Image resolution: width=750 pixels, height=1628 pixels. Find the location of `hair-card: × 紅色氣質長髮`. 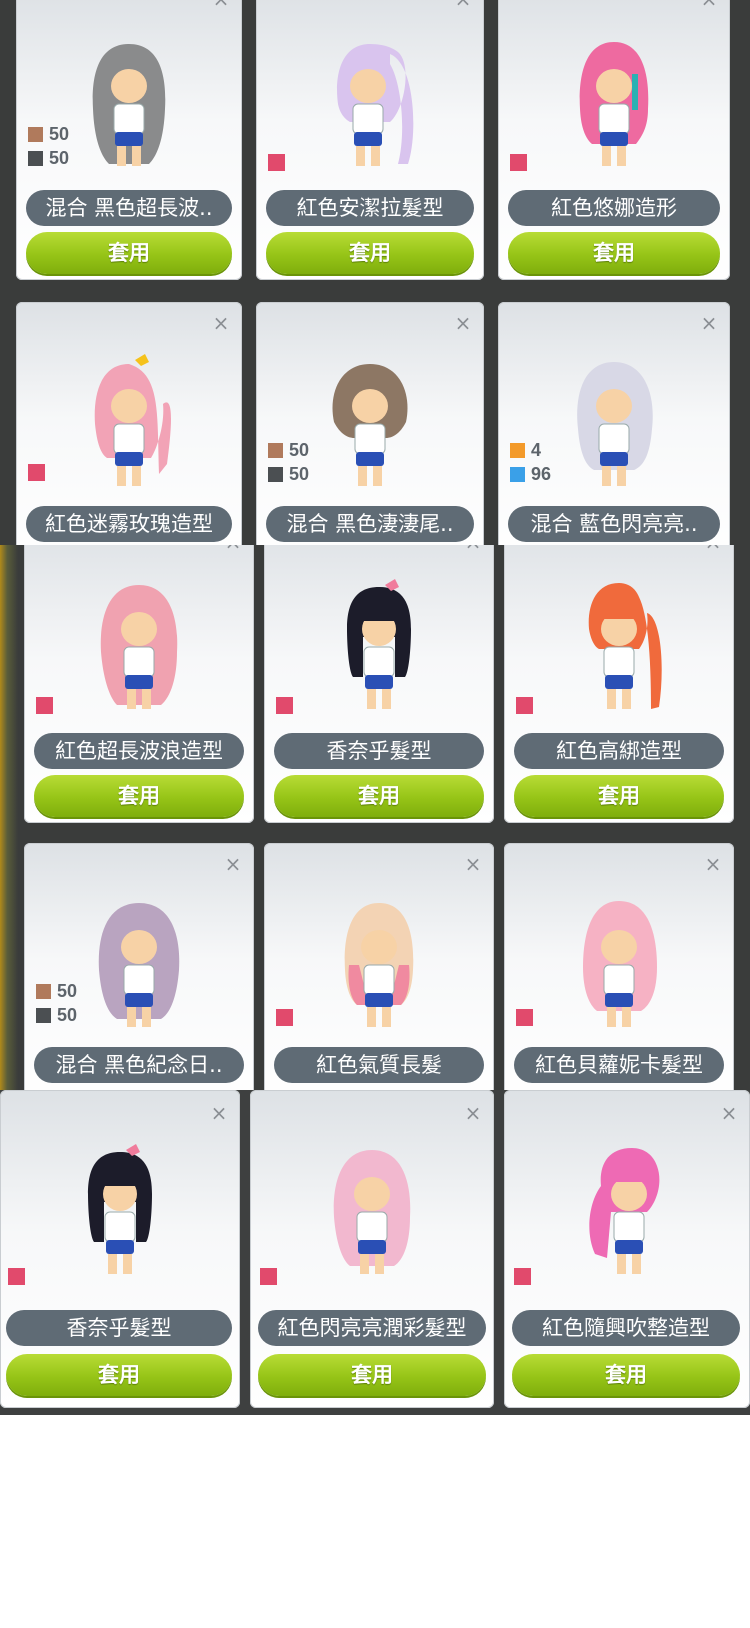

hair-card: × 紅色氣質長髮 is located at coordinates (379, 966).